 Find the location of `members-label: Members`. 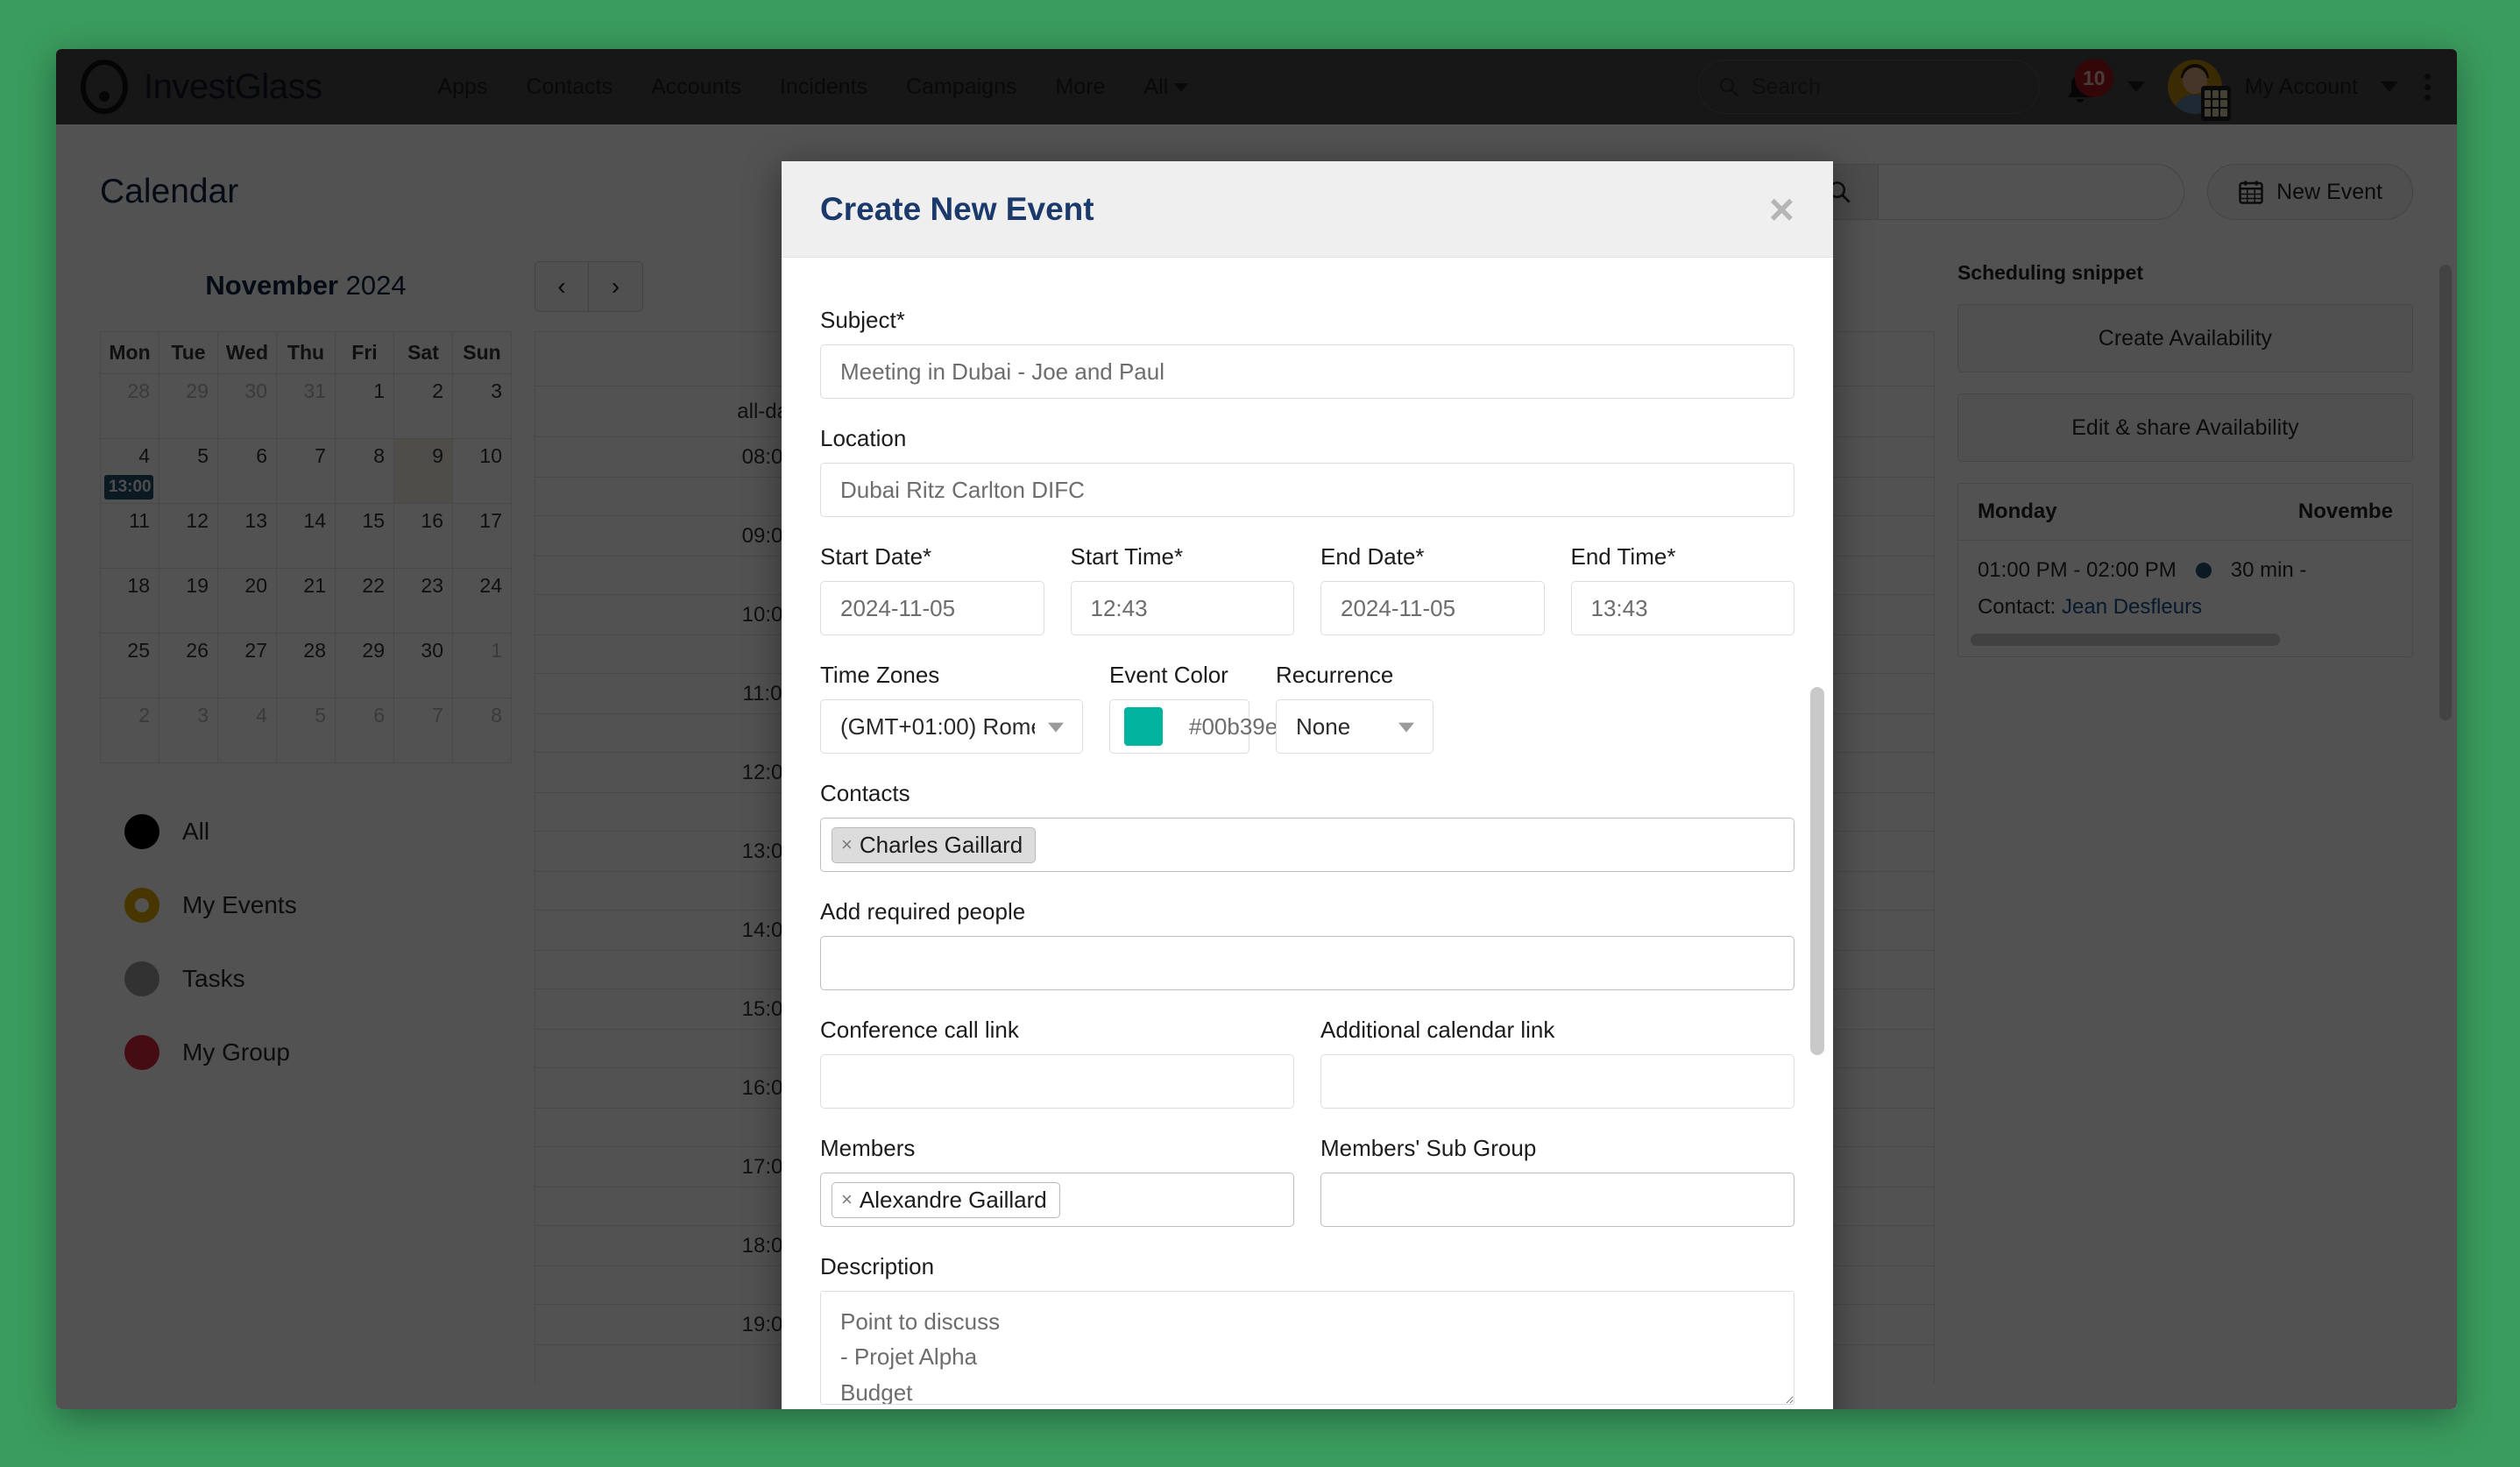

members-label: Members is located at coordinates (868, 1148).